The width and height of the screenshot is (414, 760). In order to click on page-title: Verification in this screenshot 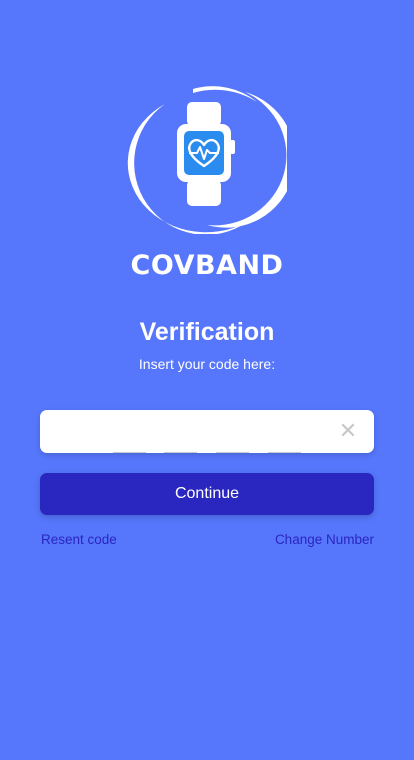, I will do `click(207, 332)`.